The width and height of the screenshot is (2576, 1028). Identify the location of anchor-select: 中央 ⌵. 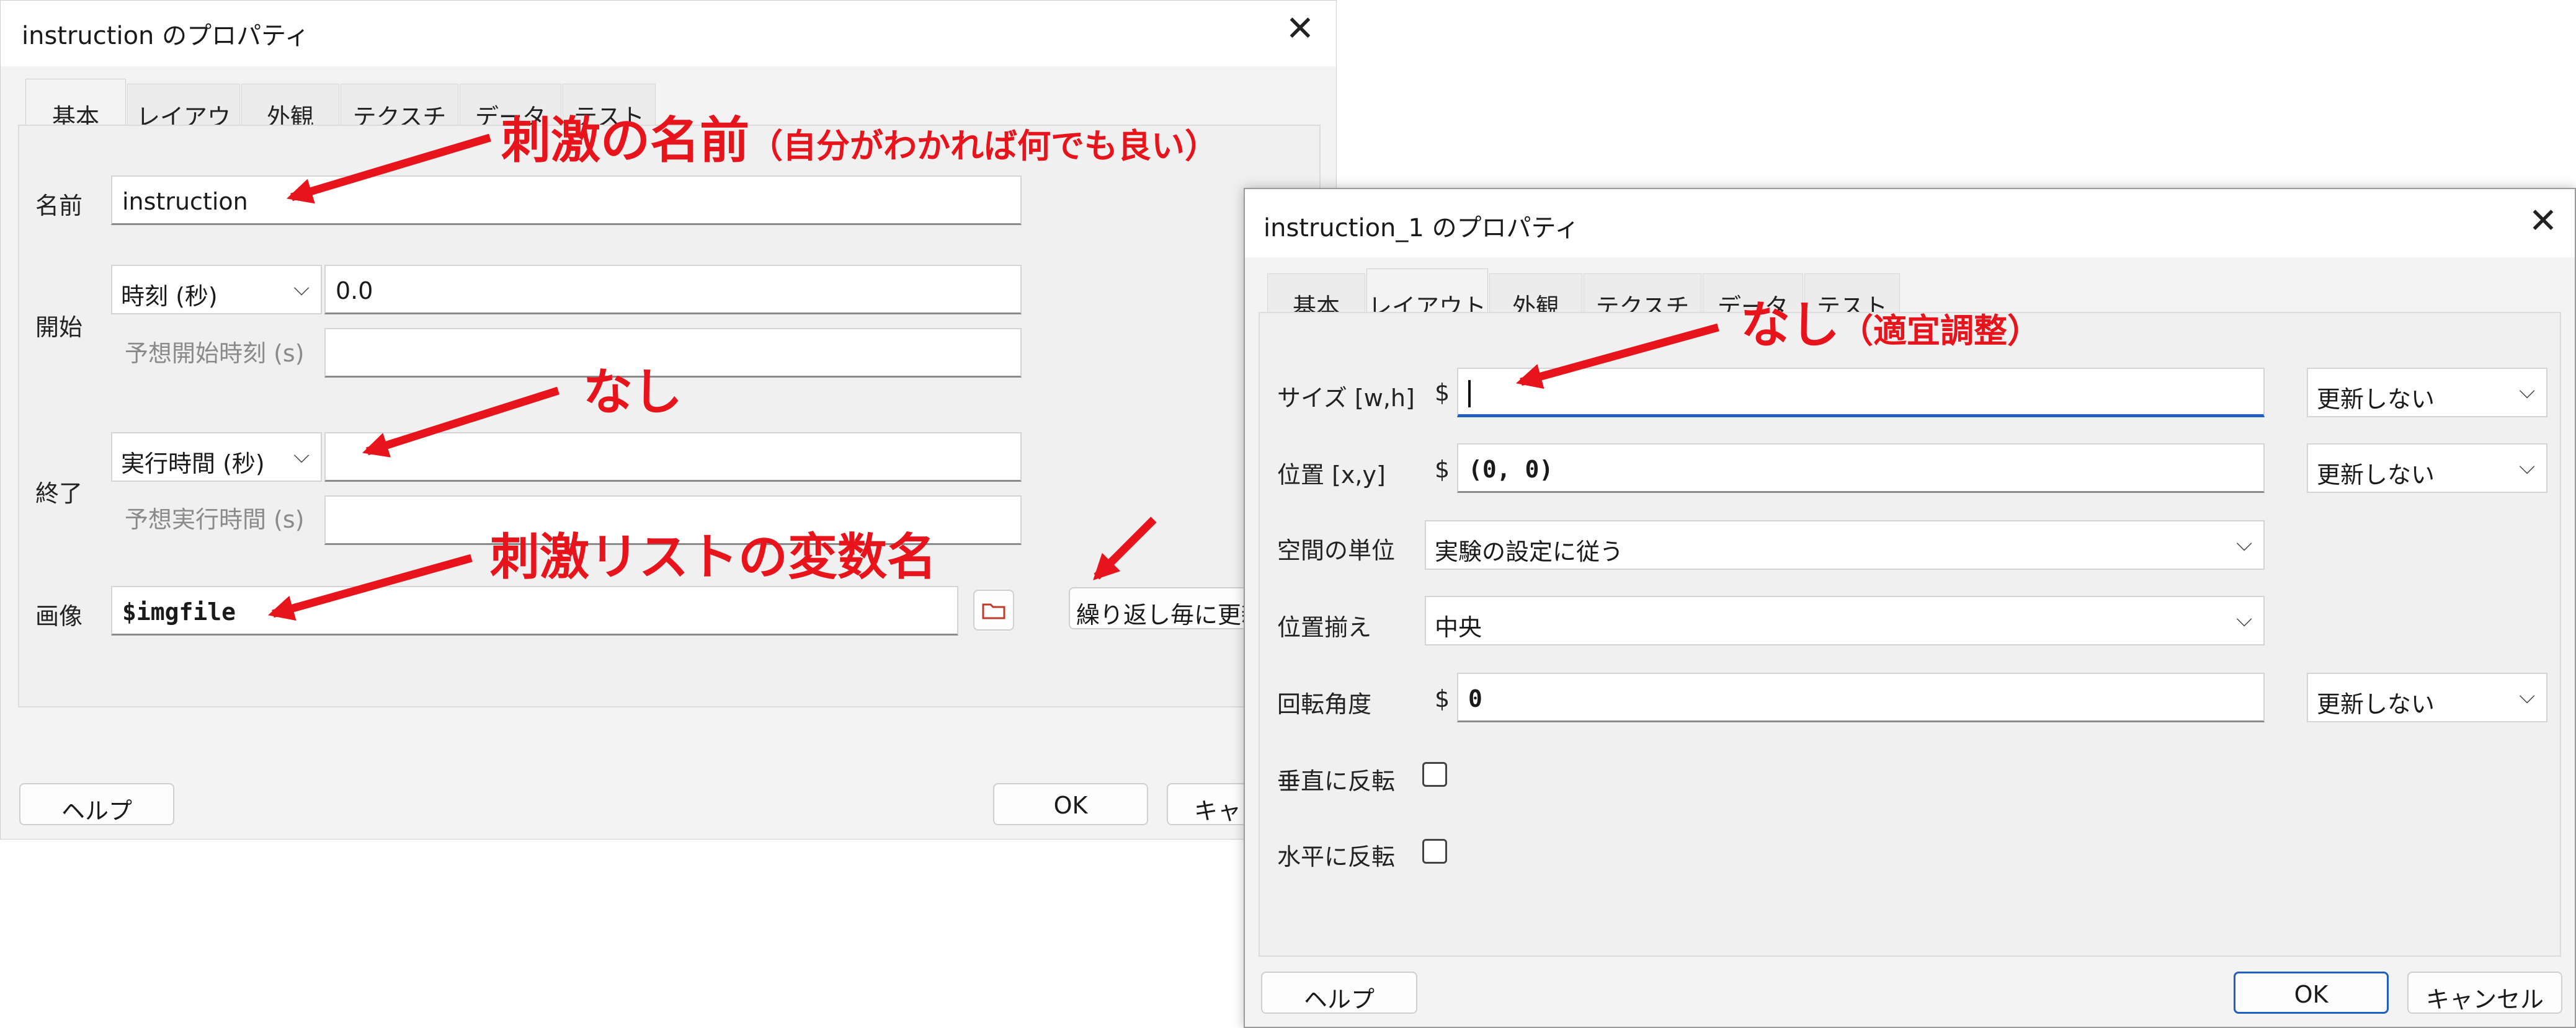
(1845, 620).